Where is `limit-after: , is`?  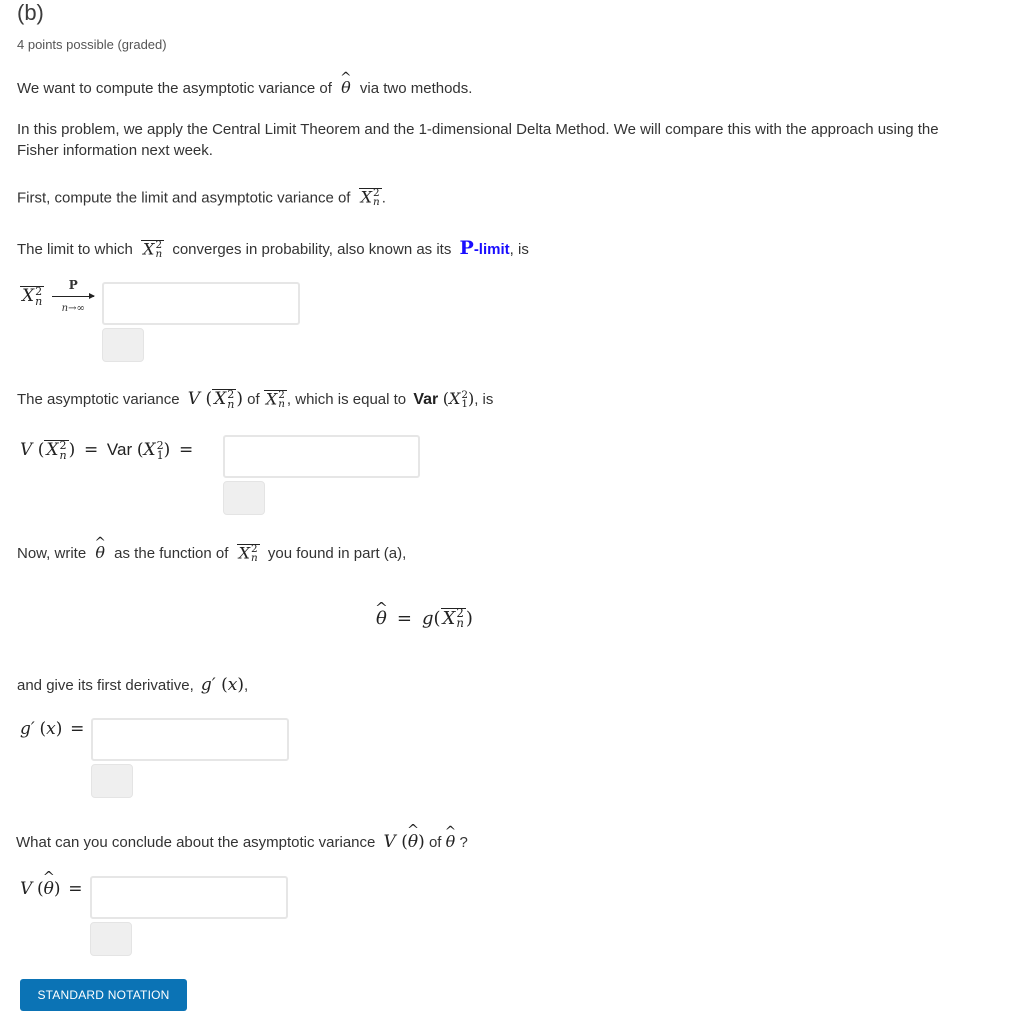 limit-after: , is is located at coordinates (519, 249).